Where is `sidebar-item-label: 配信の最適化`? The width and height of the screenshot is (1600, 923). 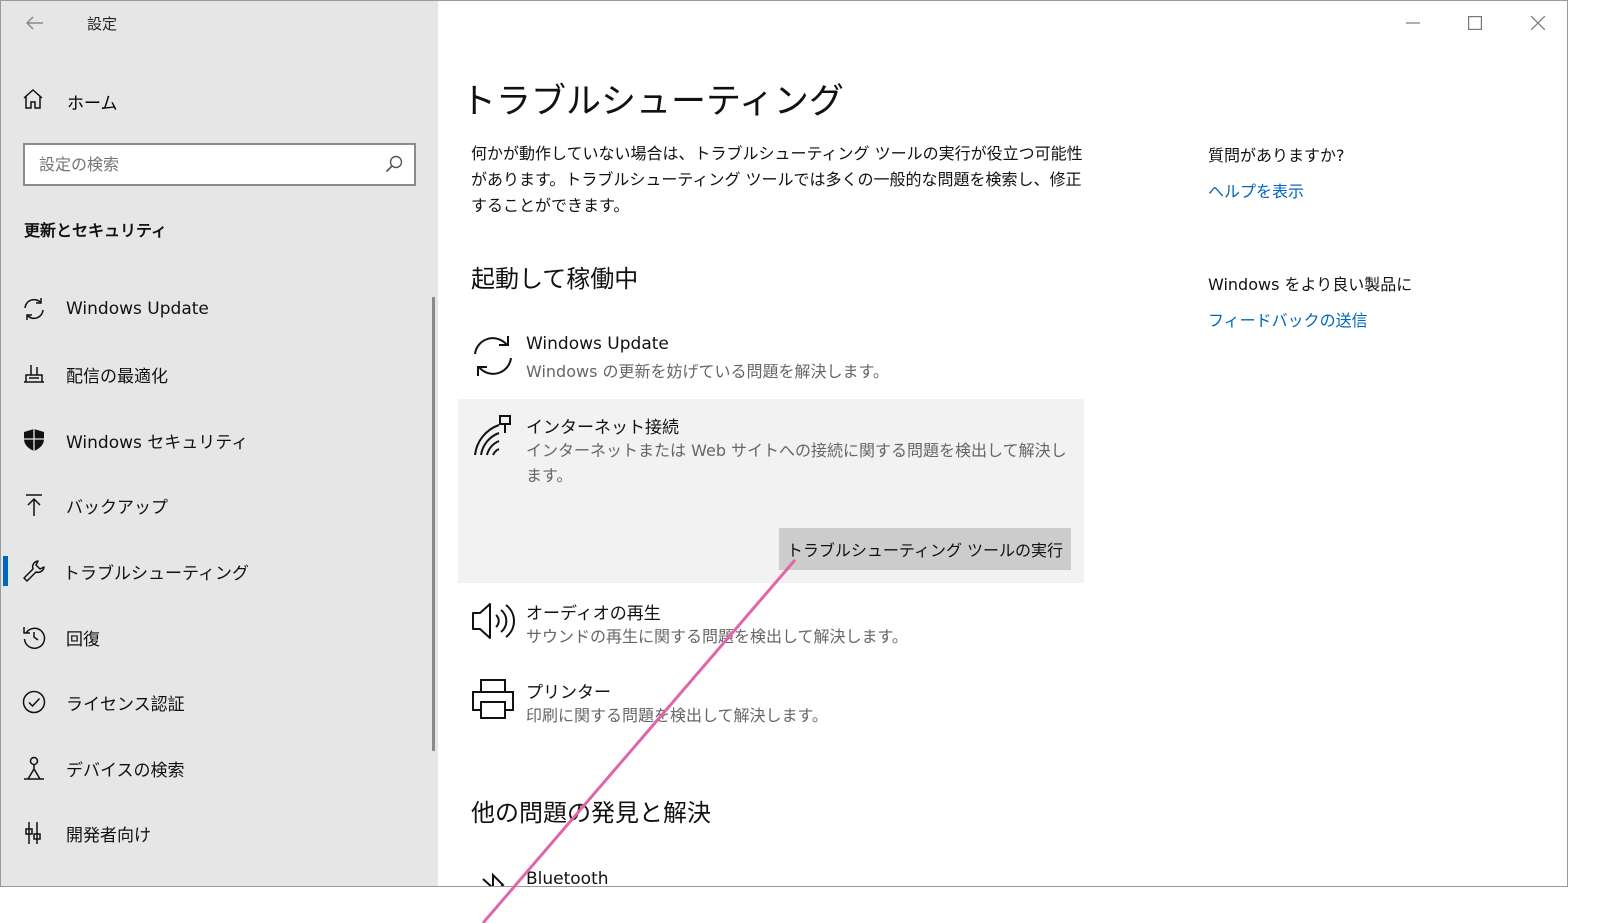 sidebar-item-label: 配信の最適化 is located at coordinates (117, 376).